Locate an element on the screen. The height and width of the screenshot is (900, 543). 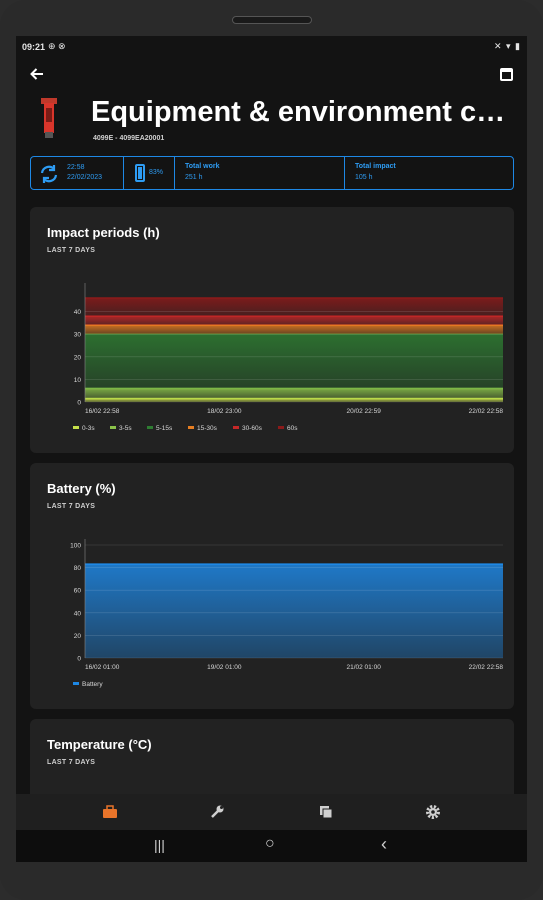
sync-date: 22/02/2023 is located at coordinates (85, 177).